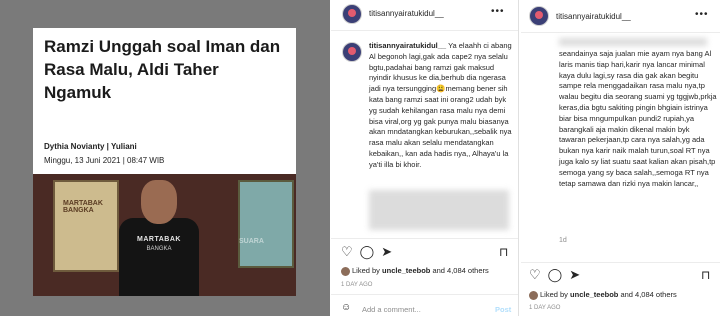 The width and height of the screenshot is (720, 316). What do you see at coordinates (633, 42) in the screenshot?
I see `blurred-comment-top` at bounding box center [633, 42].